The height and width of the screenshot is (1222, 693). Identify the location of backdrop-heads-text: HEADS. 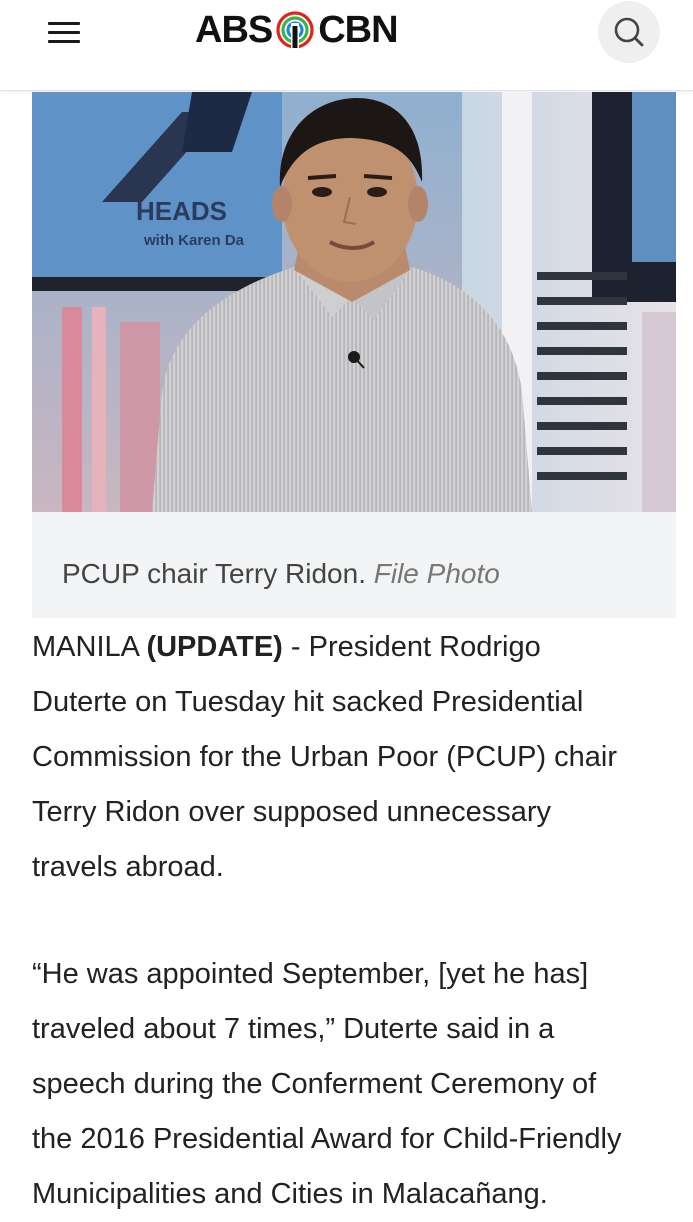
(181, 211).